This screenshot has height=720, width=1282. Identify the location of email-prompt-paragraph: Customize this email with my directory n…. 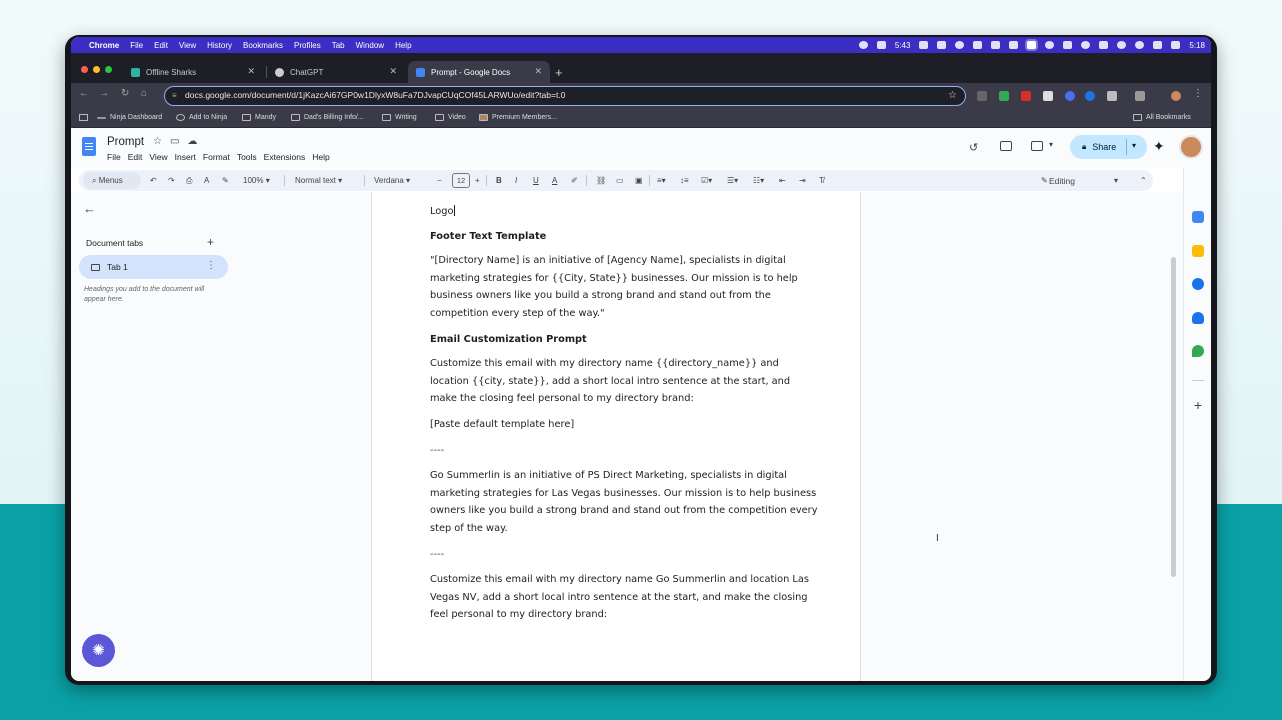
(625, 381).